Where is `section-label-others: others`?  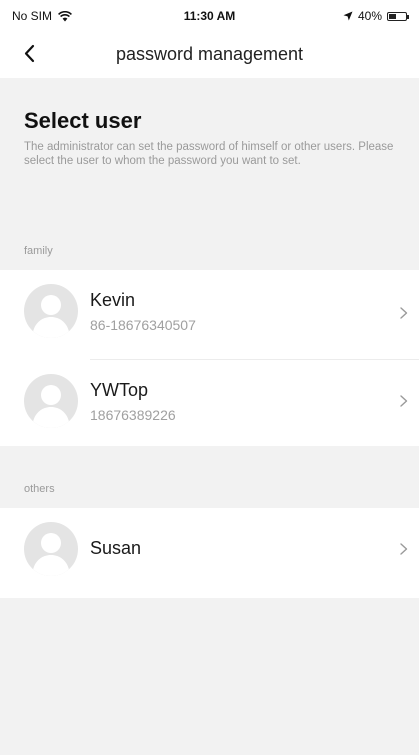 section-label-others: others is located at coordinates (39, 489).